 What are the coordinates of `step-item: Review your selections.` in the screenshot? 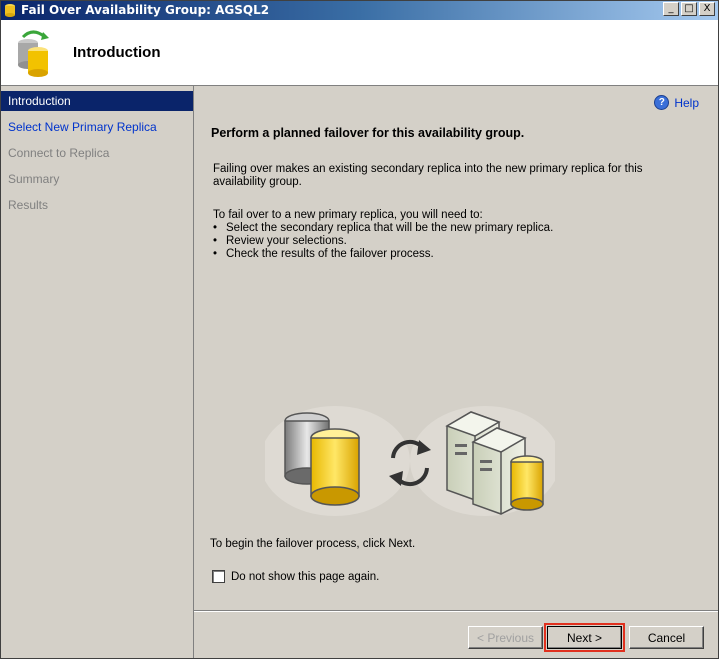 It's located at (455, 241).